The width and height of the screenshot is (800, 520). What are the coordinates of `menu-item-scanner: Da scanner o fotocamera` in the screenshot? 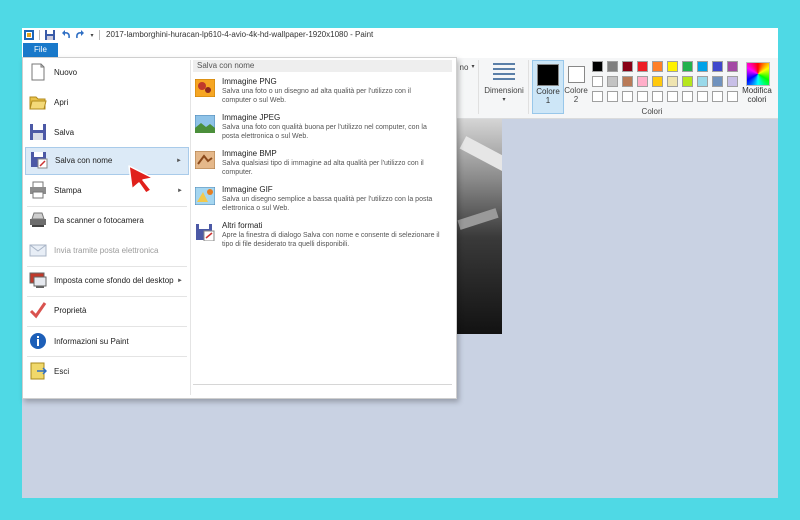 It's located at (106, 221).